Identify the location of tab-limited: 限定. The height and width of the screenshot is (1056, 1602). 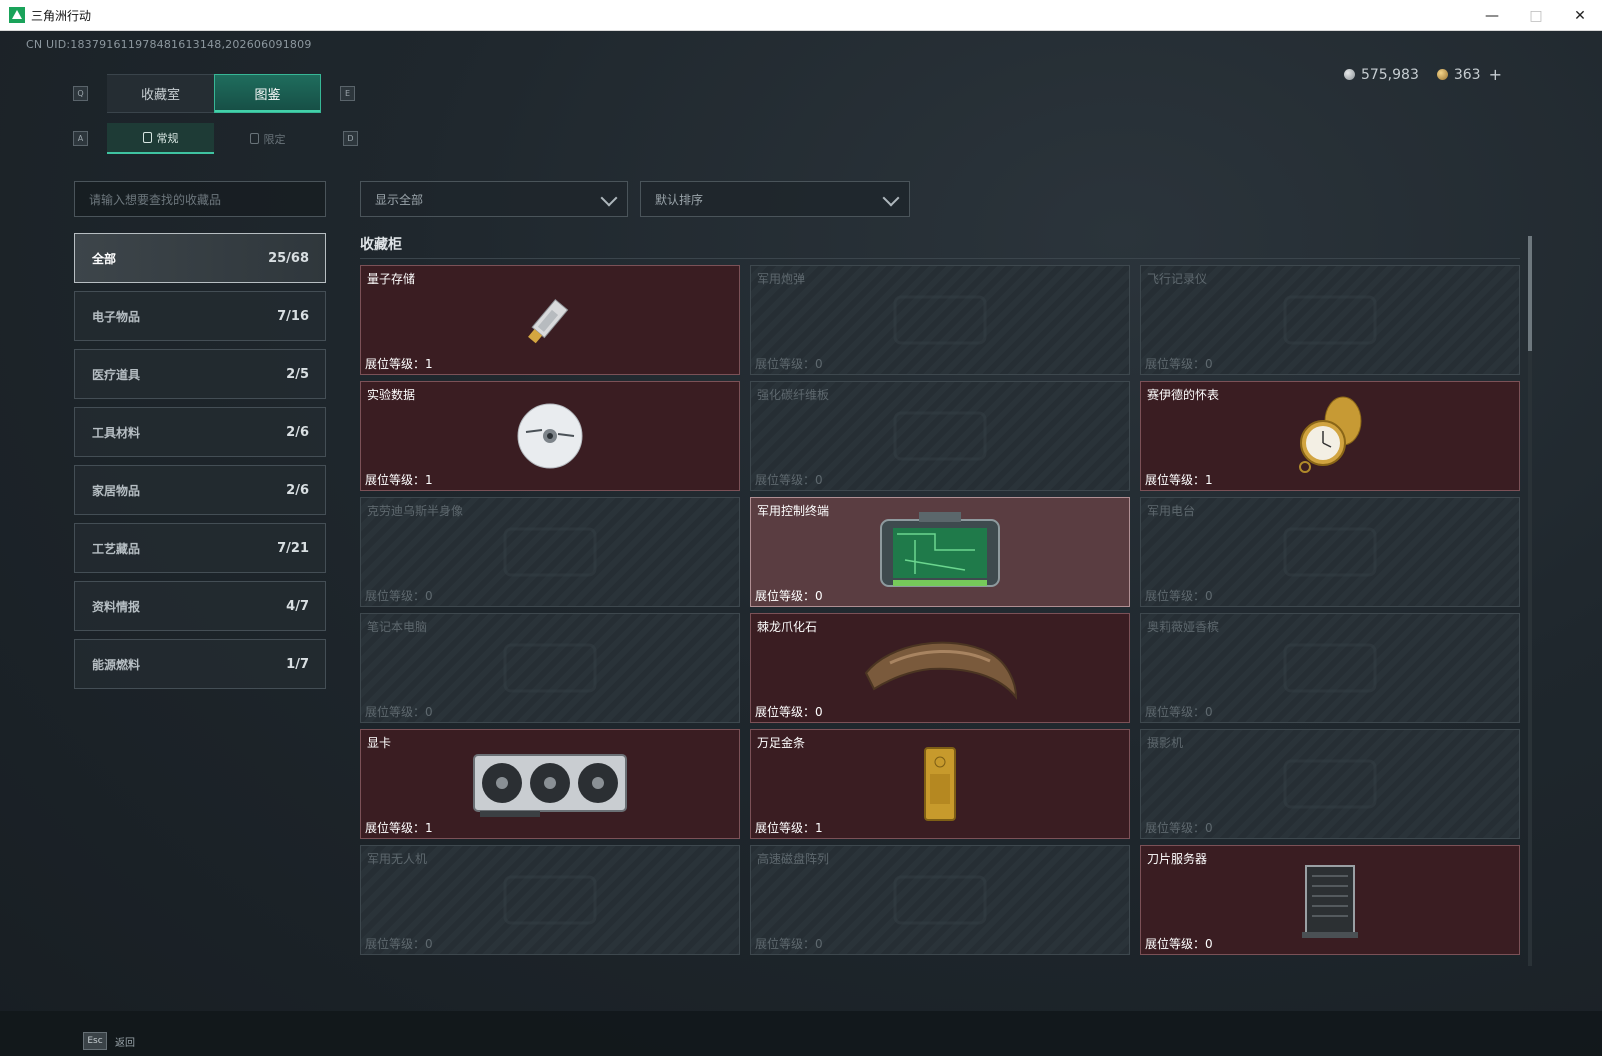
(267, 138).